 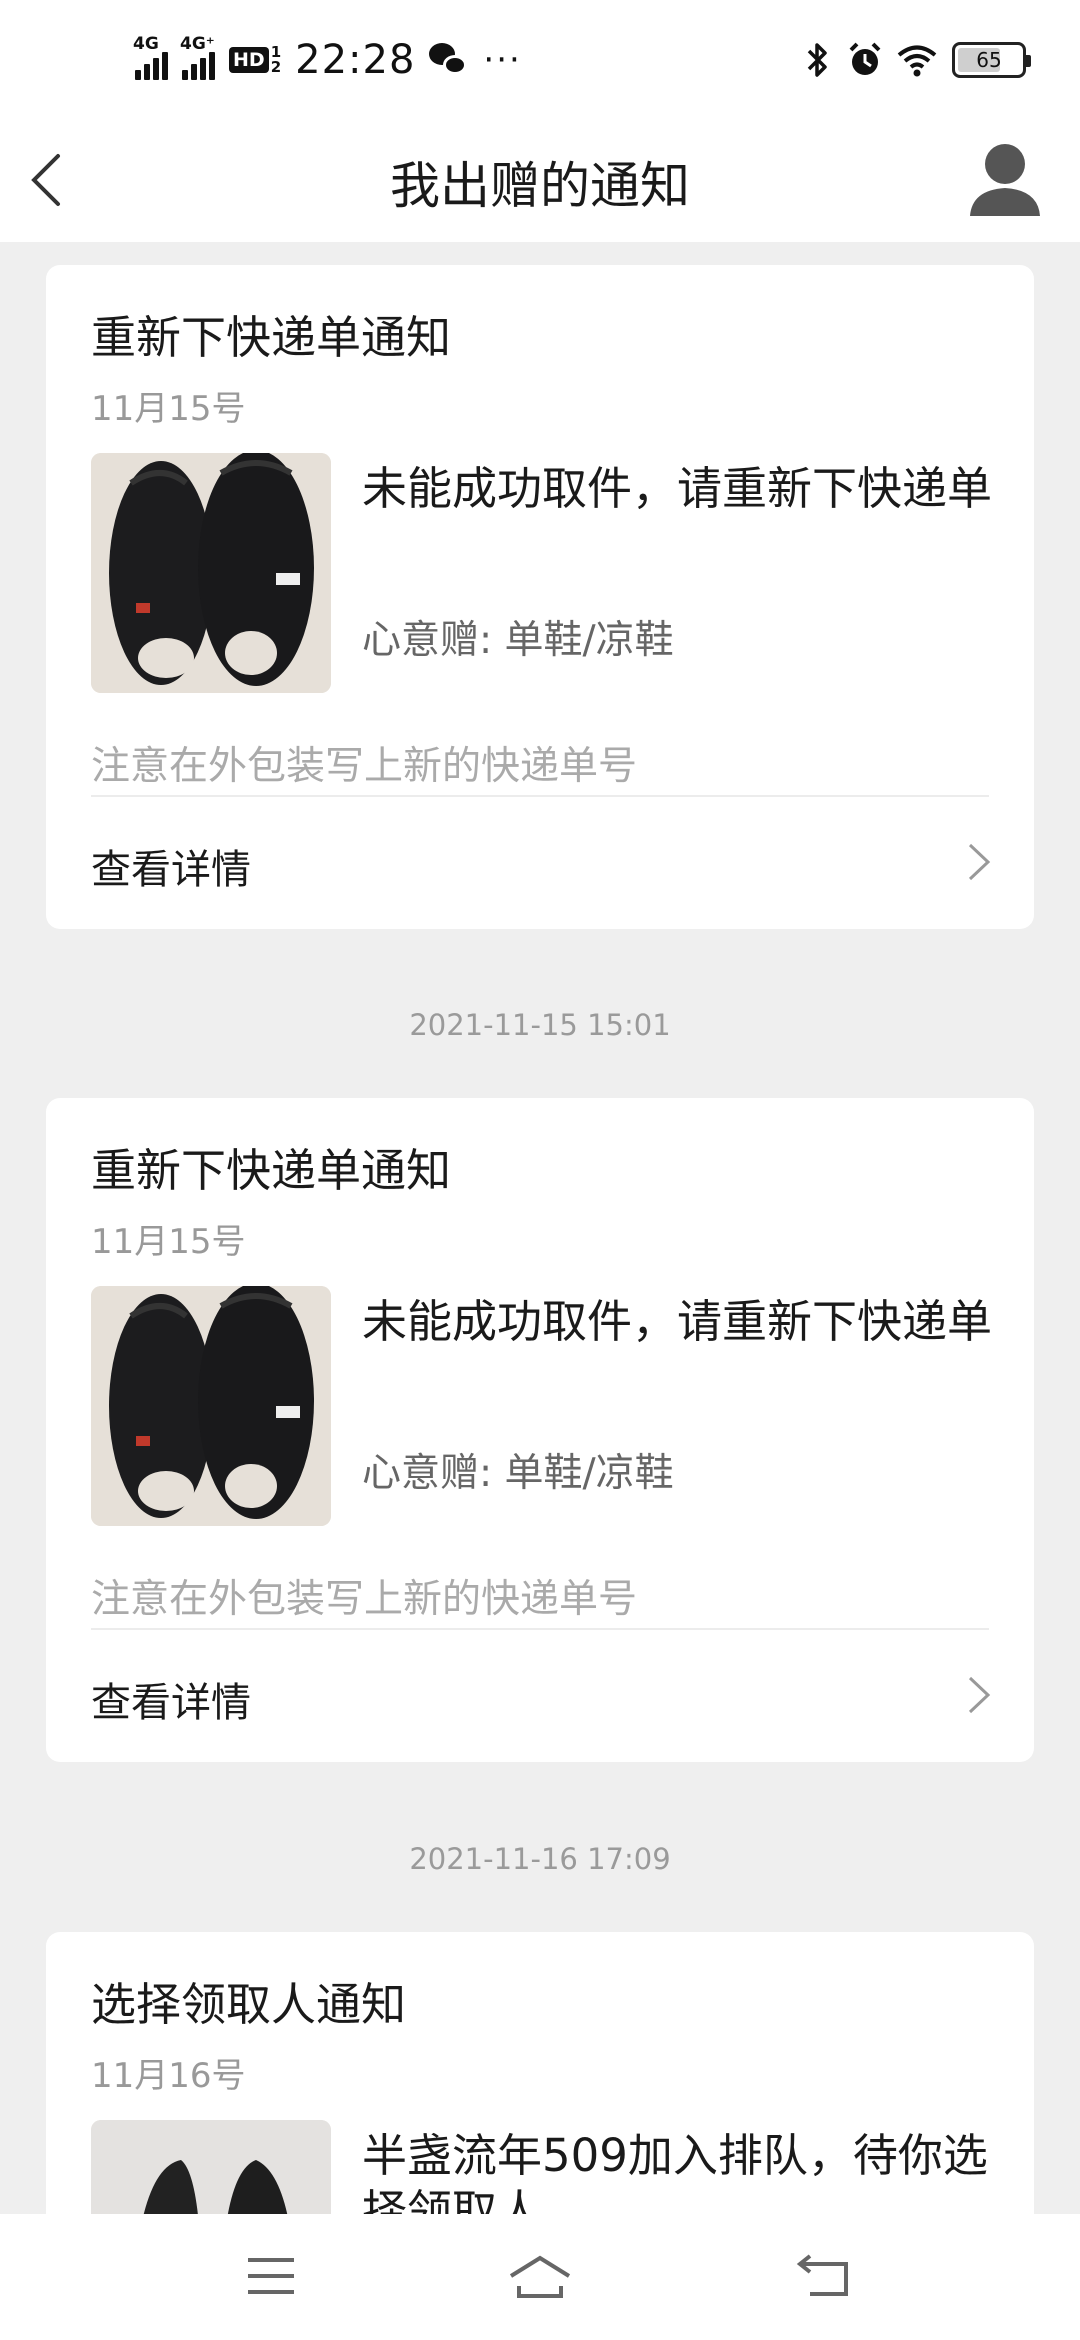 I want to click on network-type-2: 4G⁺, so click(x=197, y=44).